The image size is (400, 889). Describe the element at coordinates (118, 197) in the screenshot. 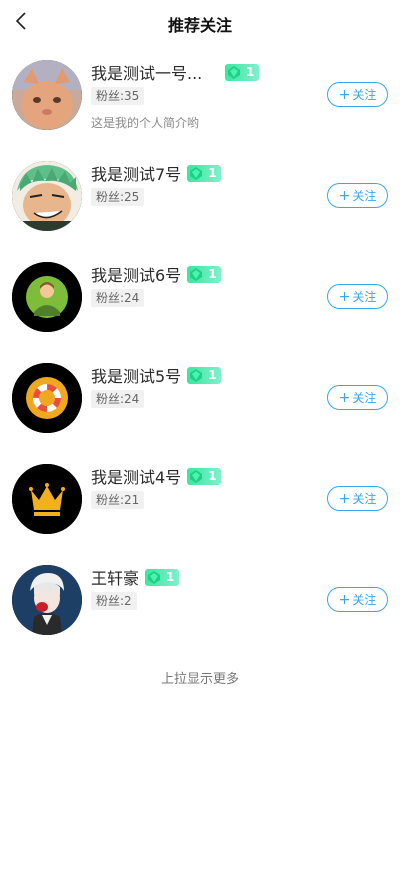

I see `fans-count: 粉丝:25` at that location.